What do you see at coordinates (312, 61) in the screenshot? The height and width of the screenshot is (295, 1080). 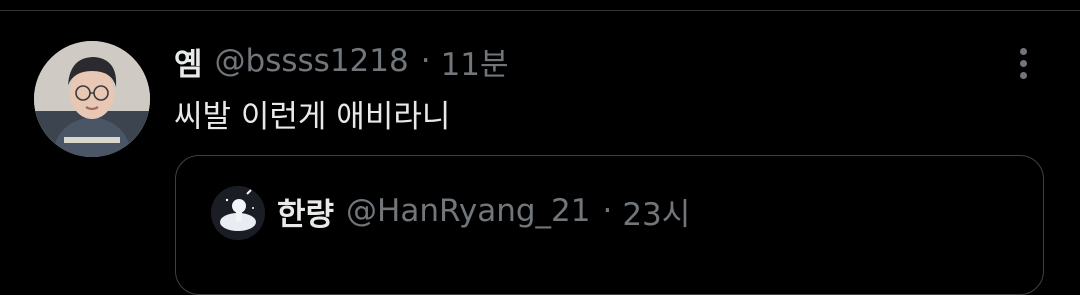 I see `user-handle: @bssss1218` at bounding box center [312, 61].